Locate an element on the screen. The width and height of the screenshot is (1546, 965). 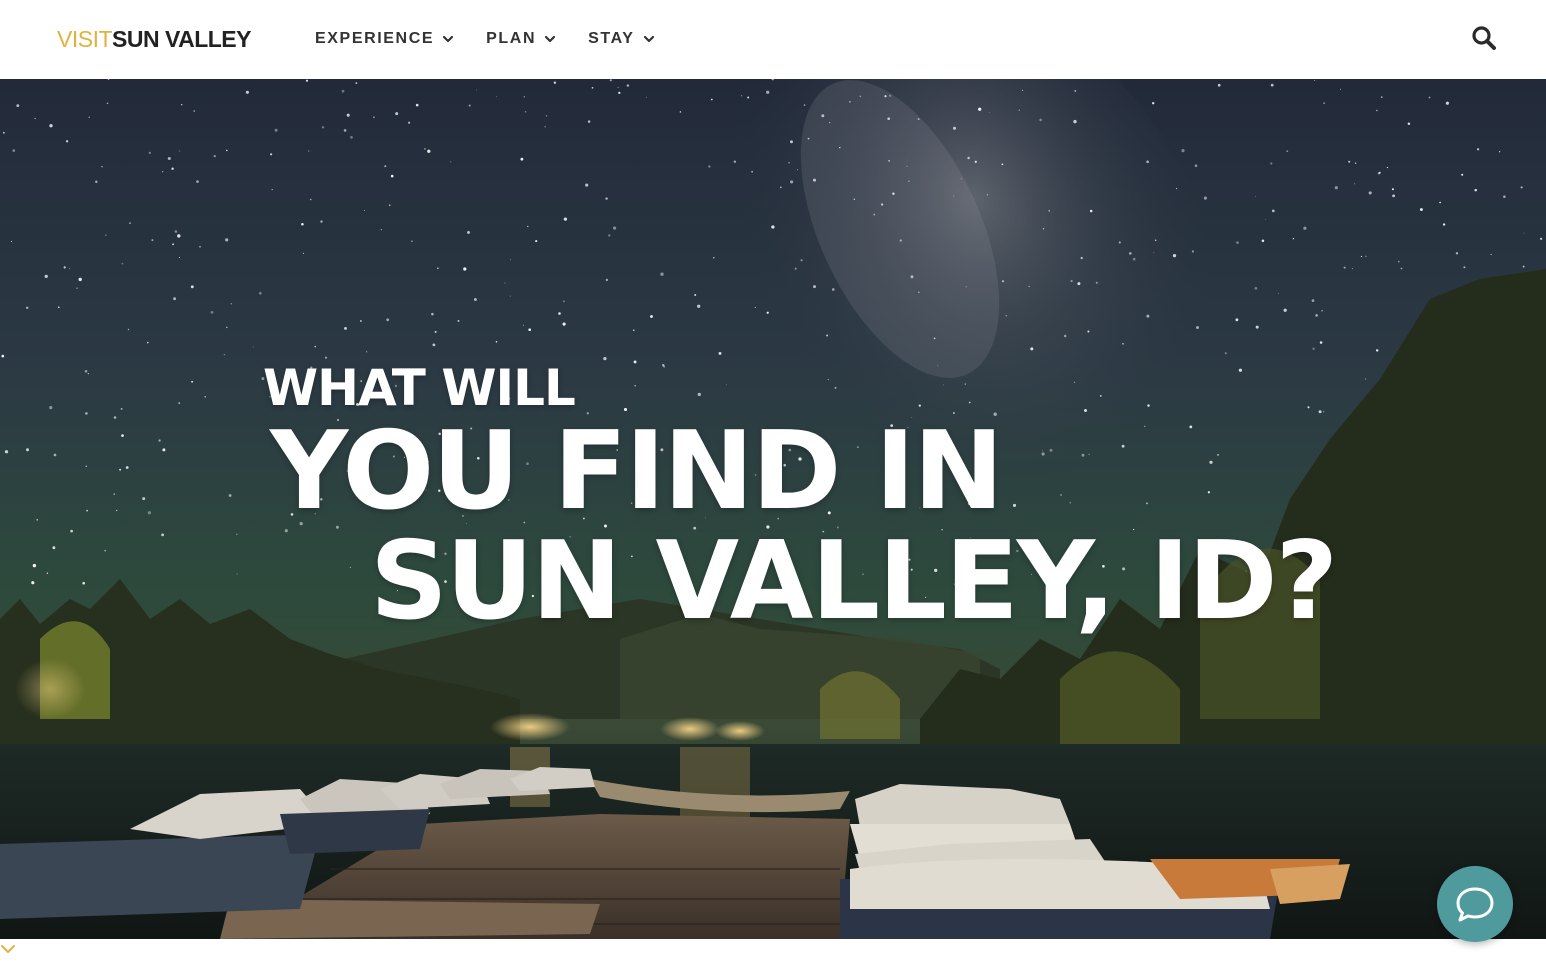
site-logo: VISITSUN VALLEY is located at coordinates (154, 39).